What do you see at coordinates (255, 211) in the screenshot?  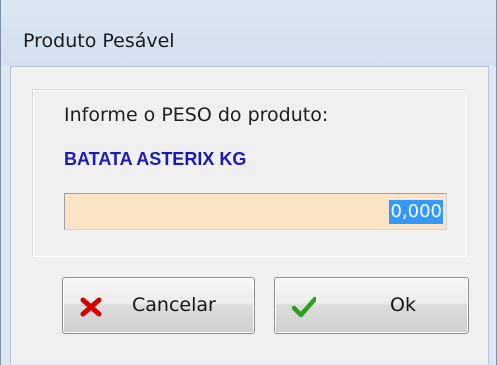 I see `weight-input: 0,000` at bounding box center [255, 211].